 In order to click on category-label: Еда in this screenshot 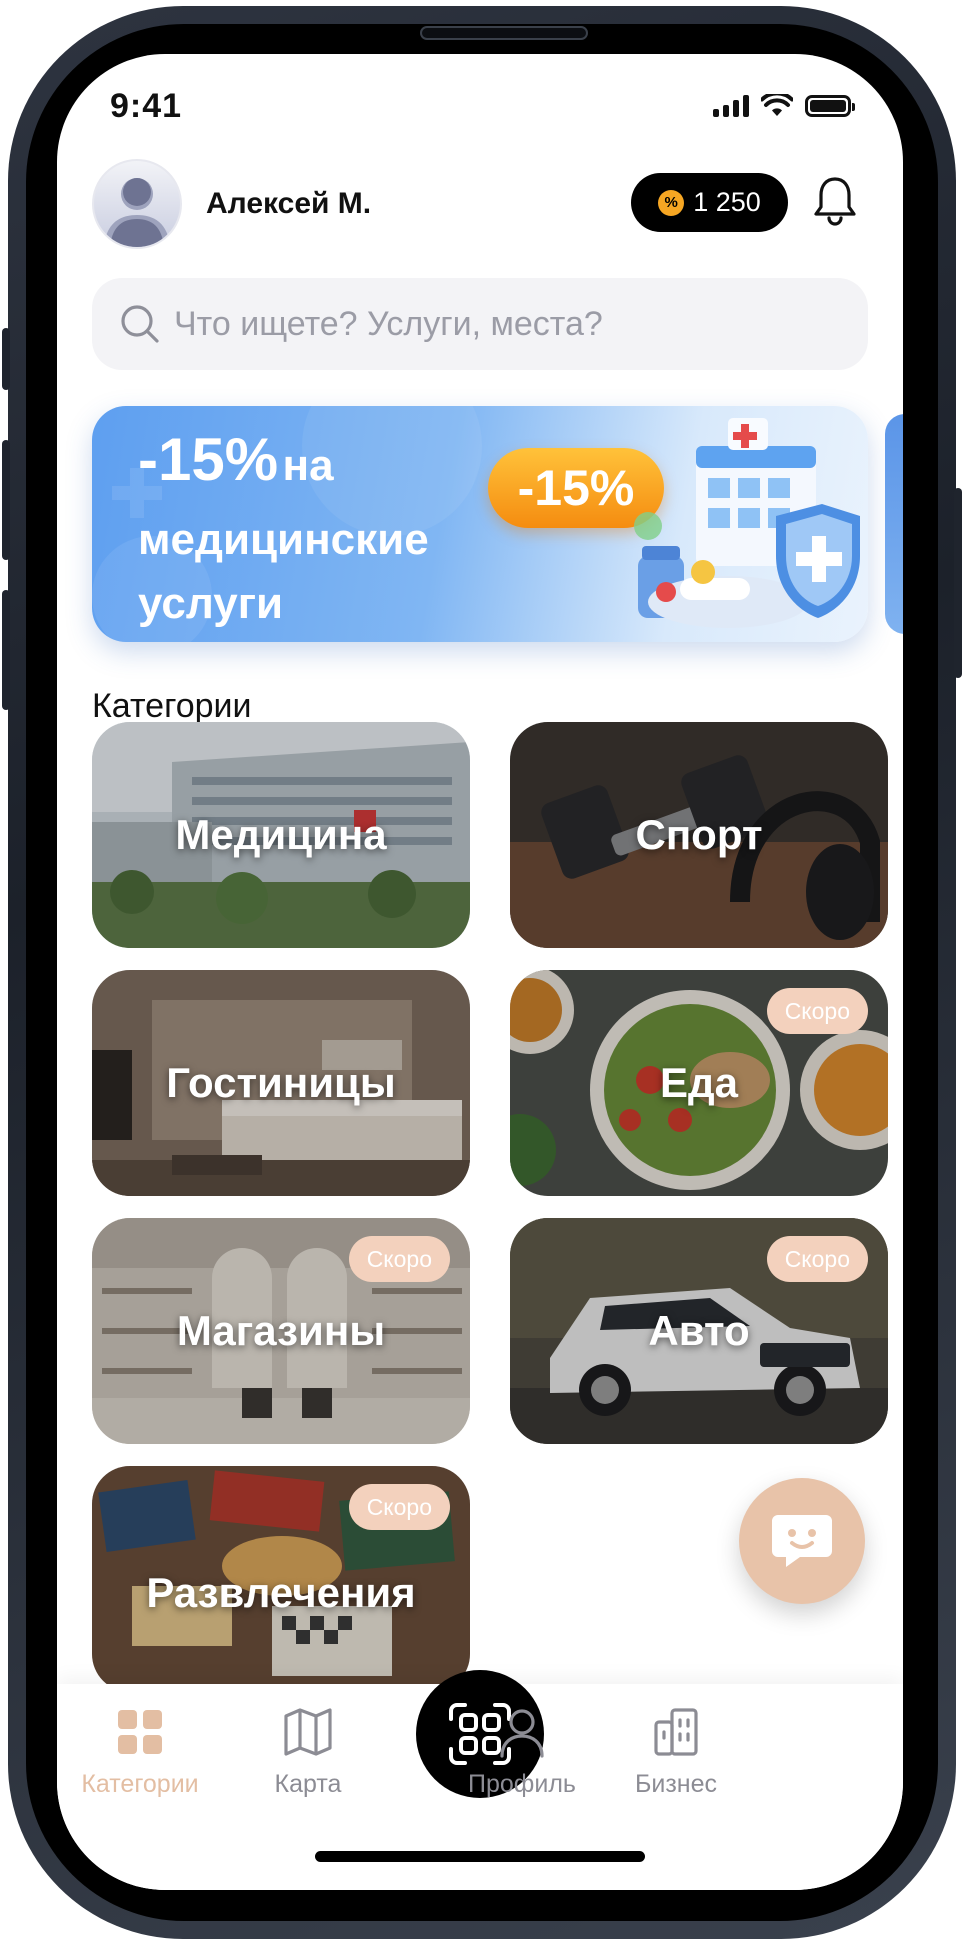, I will do `click(699, 1082)`.